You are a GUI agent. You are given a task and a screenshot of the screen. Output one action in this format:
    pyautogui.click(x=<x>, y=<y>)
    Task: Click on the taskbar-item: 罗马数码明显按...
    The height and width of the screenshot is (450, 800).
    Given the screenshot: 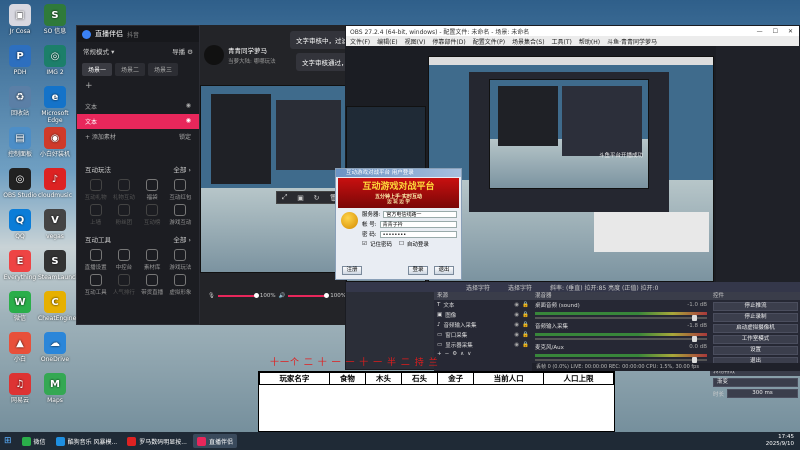 What is the action you would take?
    pyautogui.click(x=157, y=441)
    